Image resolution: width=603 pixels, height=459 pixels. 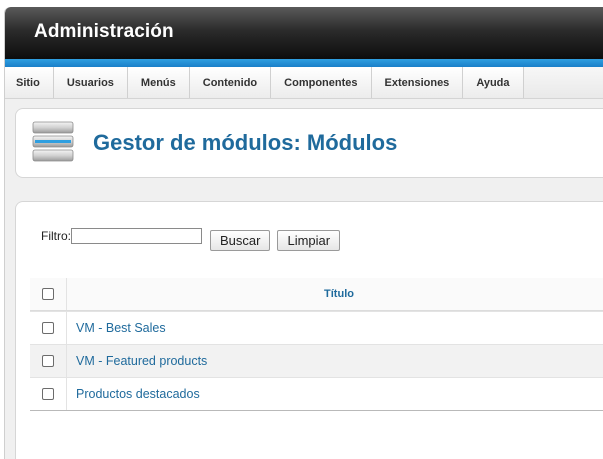 What do you see at coordinates (240, 240) in the screenshot?
I see `search-button: Buscar` at bounding box center [240, 240].